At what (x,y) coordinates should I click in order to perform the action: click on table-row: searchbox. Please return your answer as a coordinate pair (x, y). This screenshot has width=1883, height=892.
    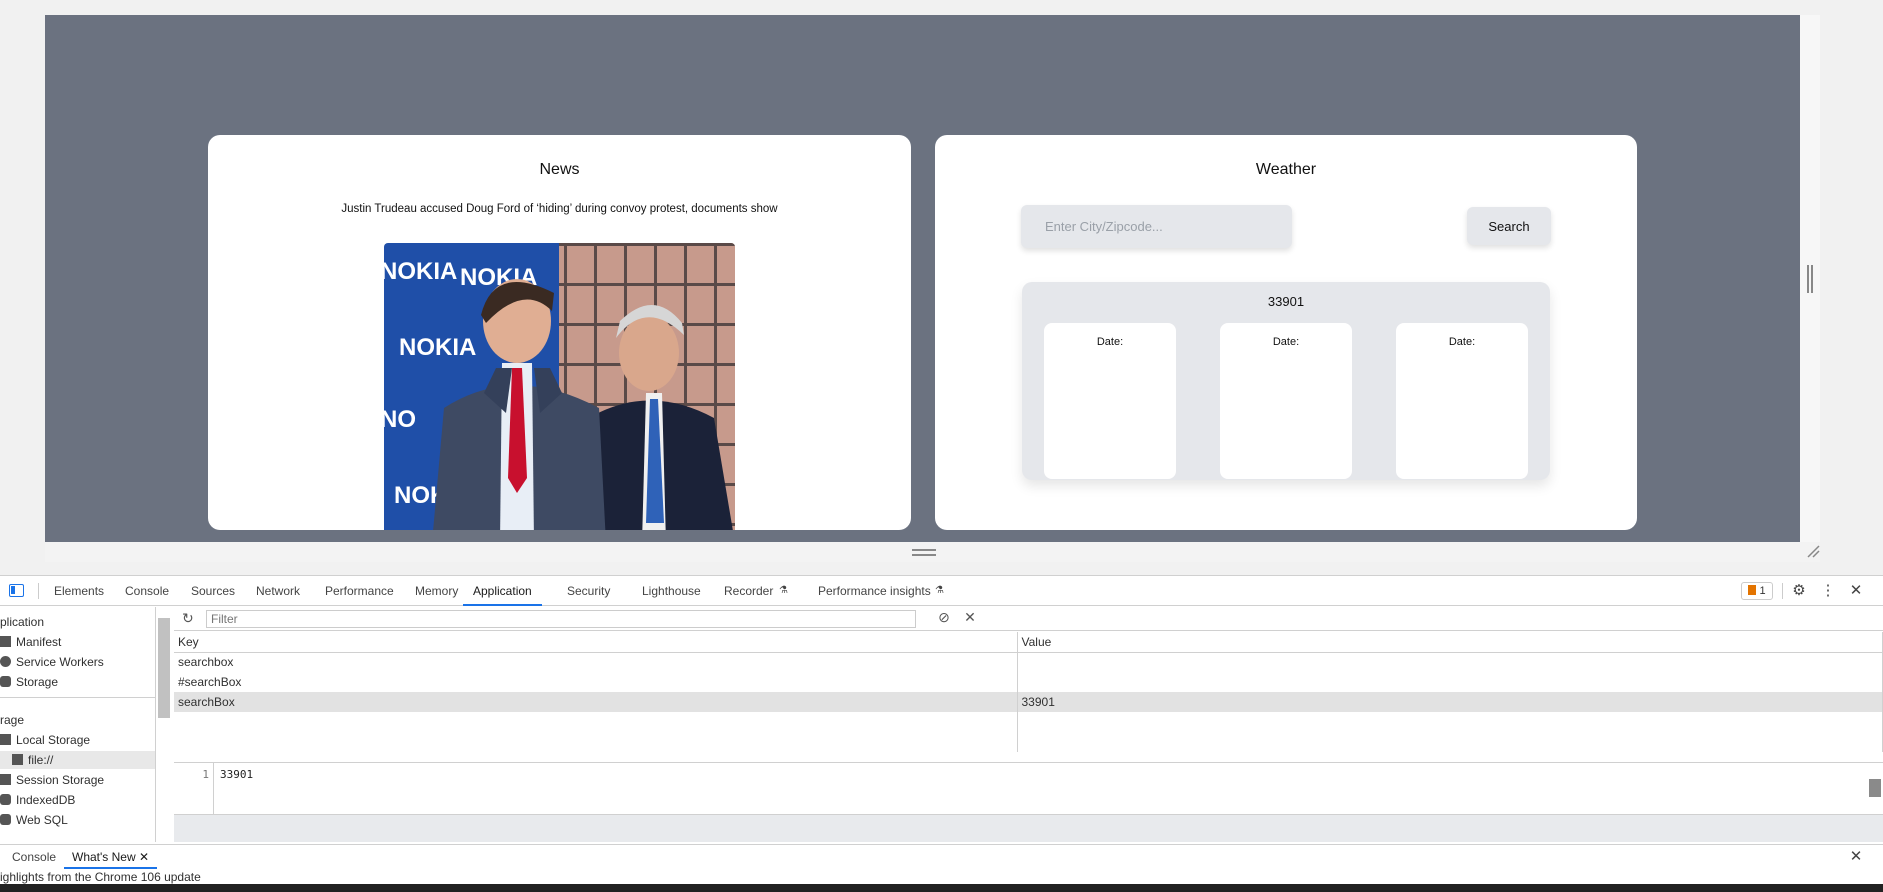
    Looking at the image, I should click on (1028, 662).